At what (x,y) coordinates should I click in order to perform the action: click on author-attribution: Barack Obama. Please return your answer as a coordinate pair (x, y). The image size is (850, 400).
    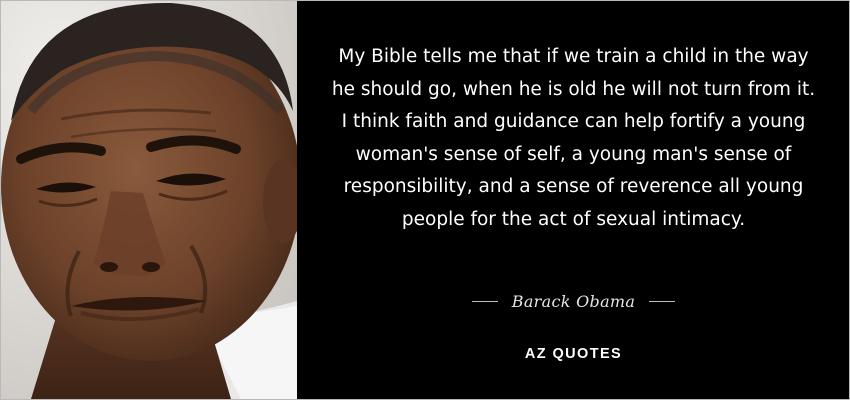
    Looking at the image, I should click on (573, 301).